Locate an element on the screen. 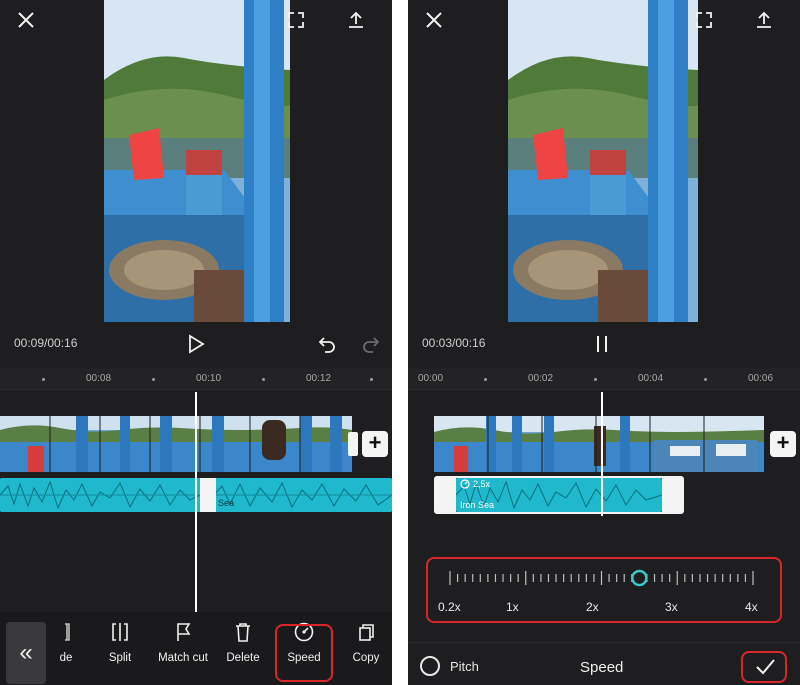 Image resolution: width=800 pixels, height=685 pixels. ruler-tick: 00:04 is located at coordinates (651, 378).